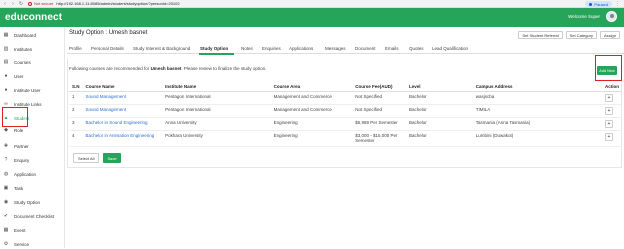  What do you see at coordinates (27, 90) in the screenshot?
I see `sidebar-item-label: Institute User` at bounding box center [27, 90].